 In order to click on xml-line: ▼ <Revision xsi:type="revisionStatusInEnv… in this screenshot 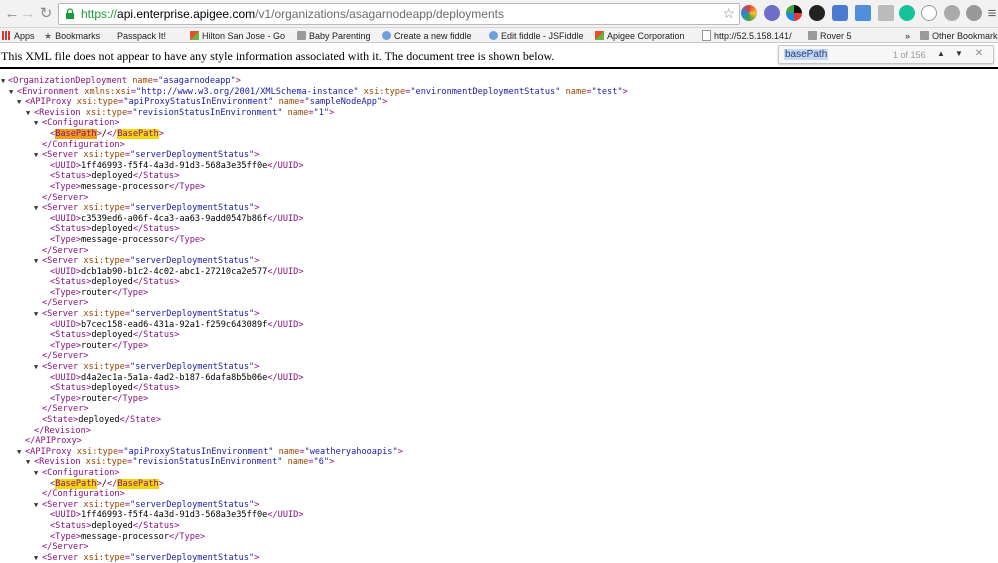, I will do `click(180, 113)`.